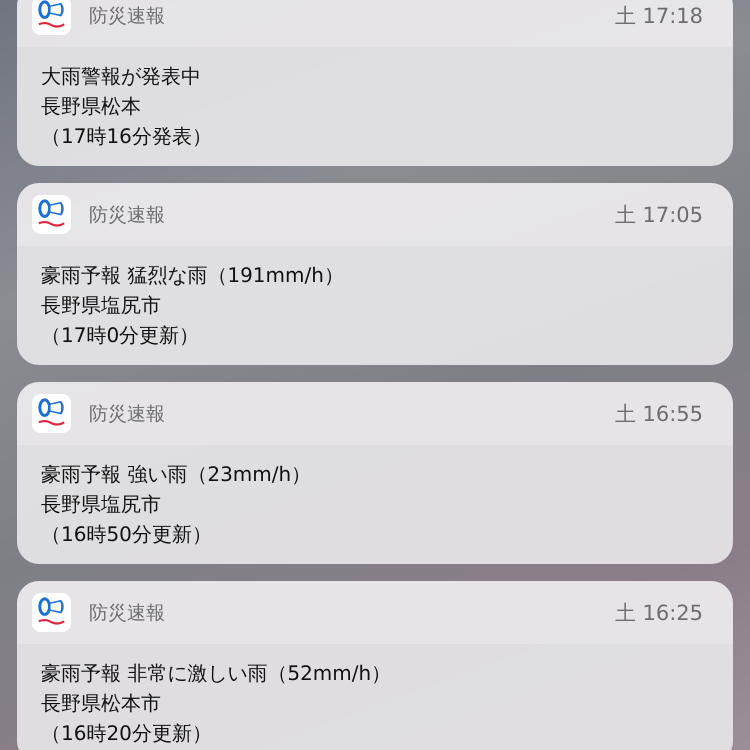 The height and width of the screenshot is (750, 750). Describe the element at coordinates (126, 534) in the screenshot. I see `message-line: （16時50分更新）` at that location.